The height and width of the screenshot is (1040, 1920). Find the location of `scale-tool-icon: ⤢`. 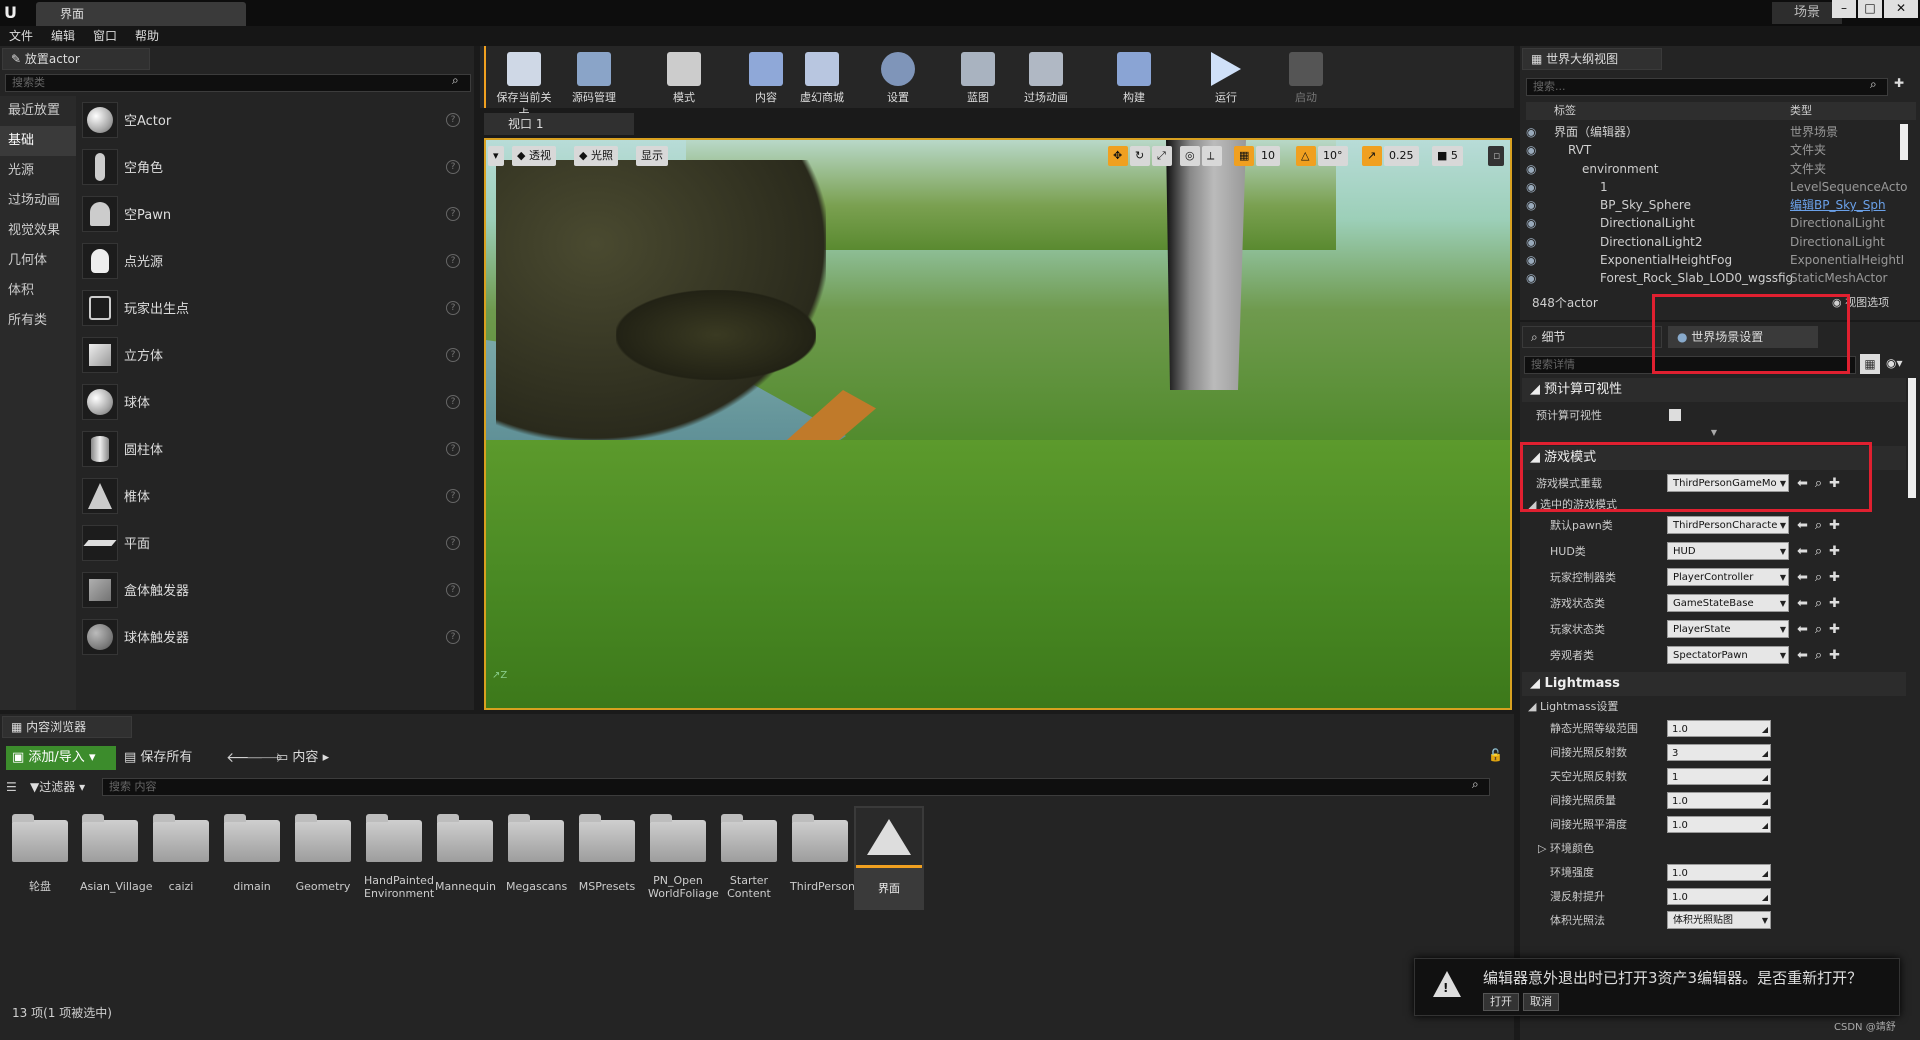

scale-tool-icon: ⤢ is located at coordinates (1162, 156).